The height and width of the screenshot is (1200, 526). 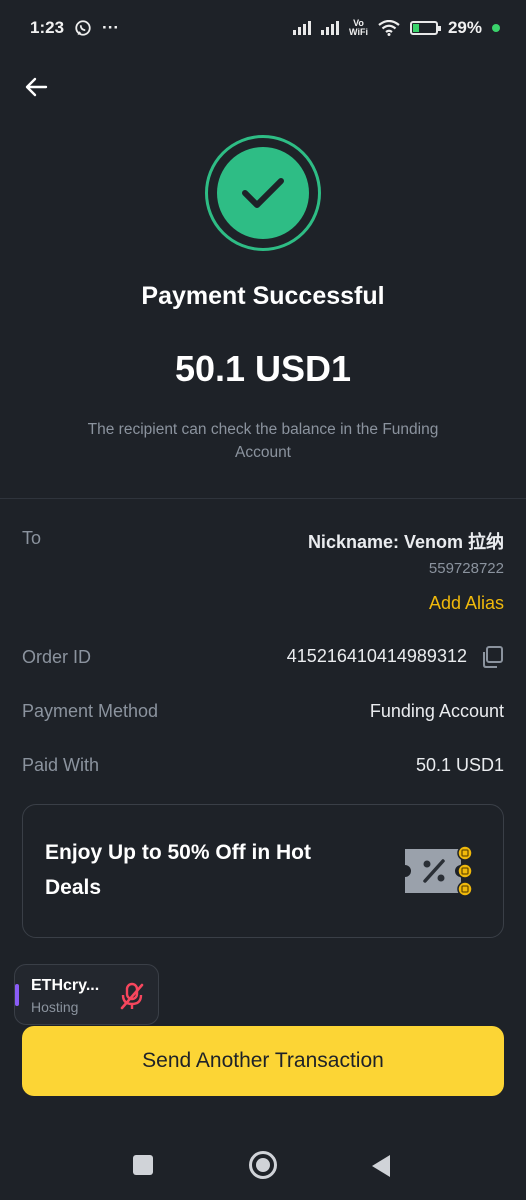 I want to click on order-id-row: 415216410414989312, so click(x=395, y=657).